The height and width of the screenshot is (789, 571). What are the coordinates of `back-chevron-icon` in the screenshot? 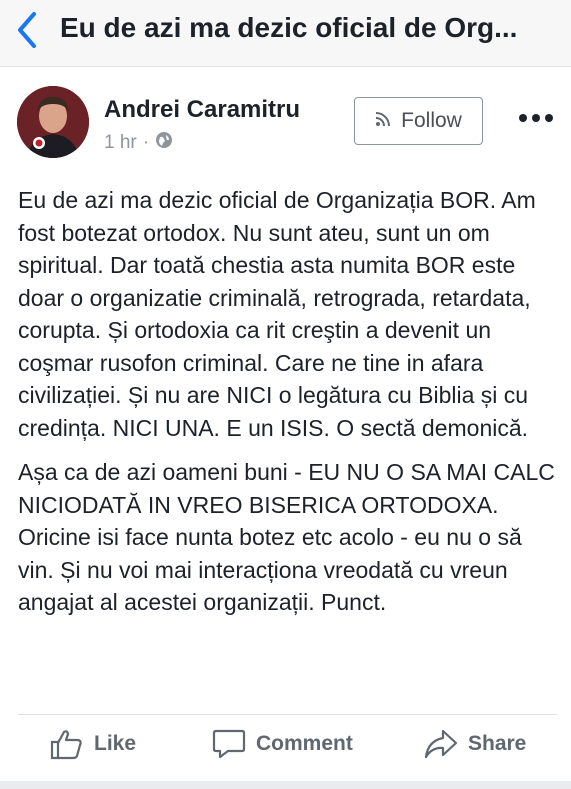 It's located at (28, 30).